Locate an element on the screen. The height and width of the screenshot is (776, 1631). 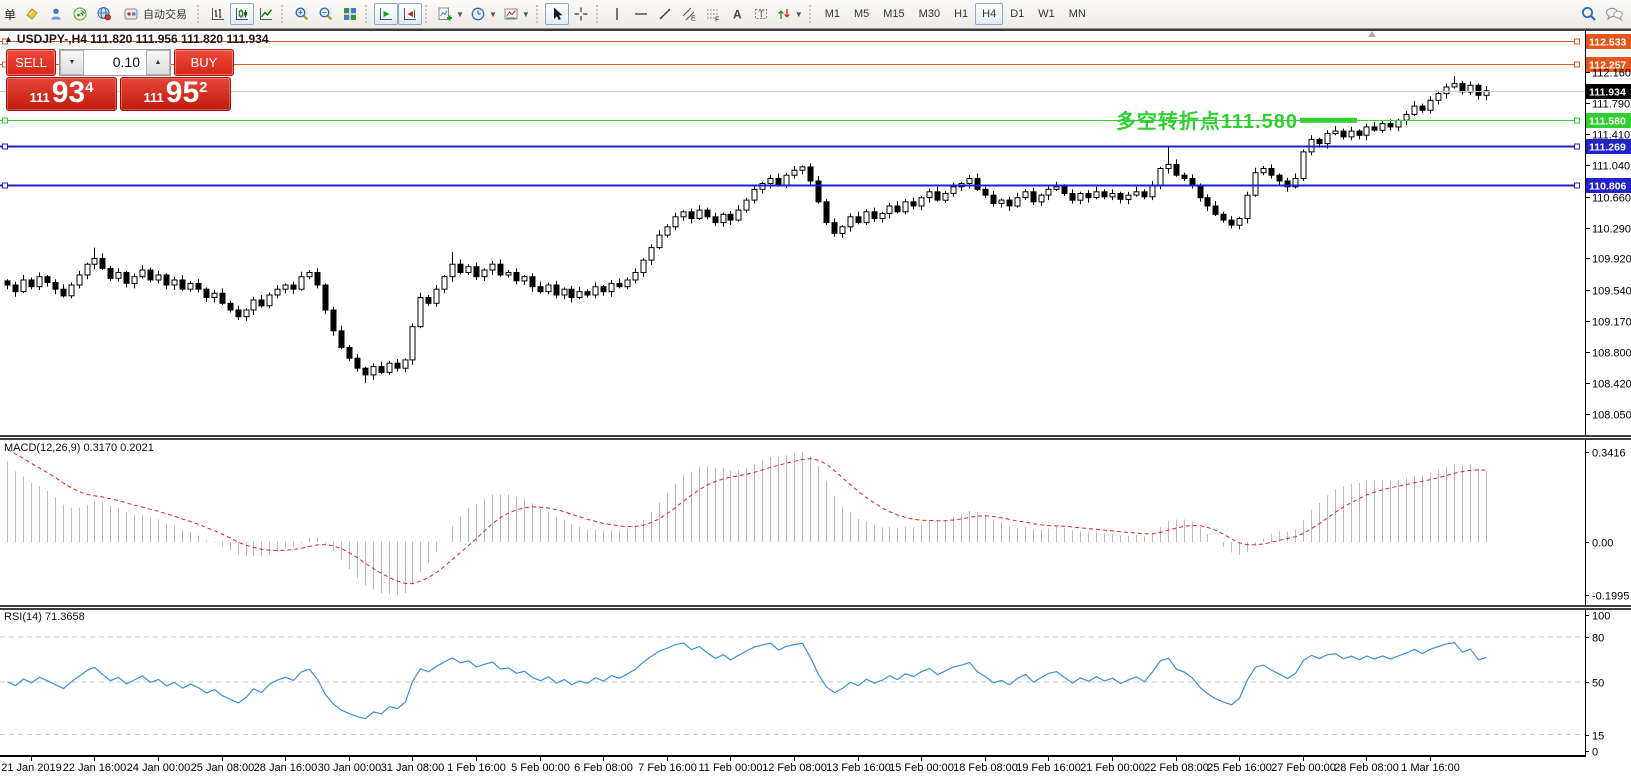
chart-shift-button is located at coordinates (410, 14).